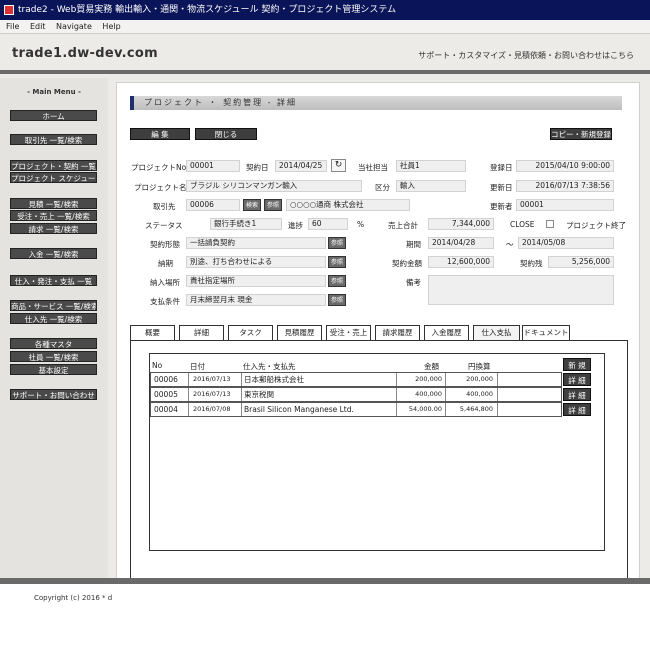 The image size is (650, 663). I want to click on sales-total-label: 売上合計, so click(403, 225).